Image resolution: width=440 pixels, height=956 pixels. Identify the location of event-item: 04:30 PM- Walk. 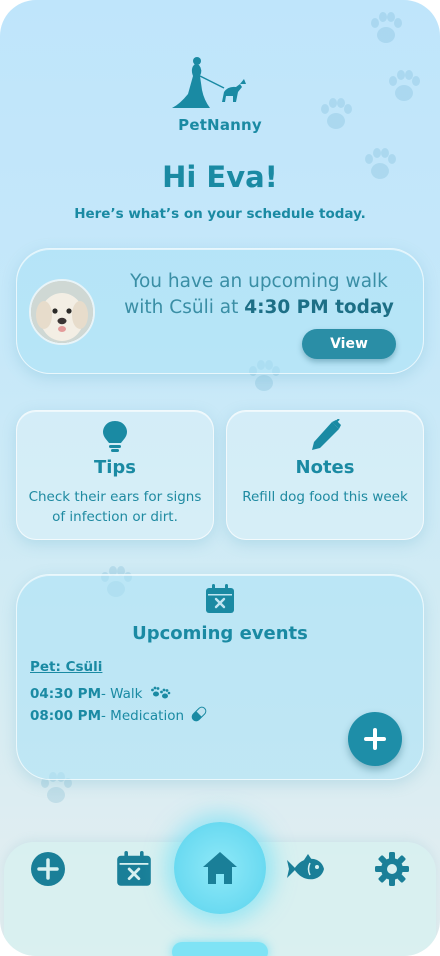
(100, 694).